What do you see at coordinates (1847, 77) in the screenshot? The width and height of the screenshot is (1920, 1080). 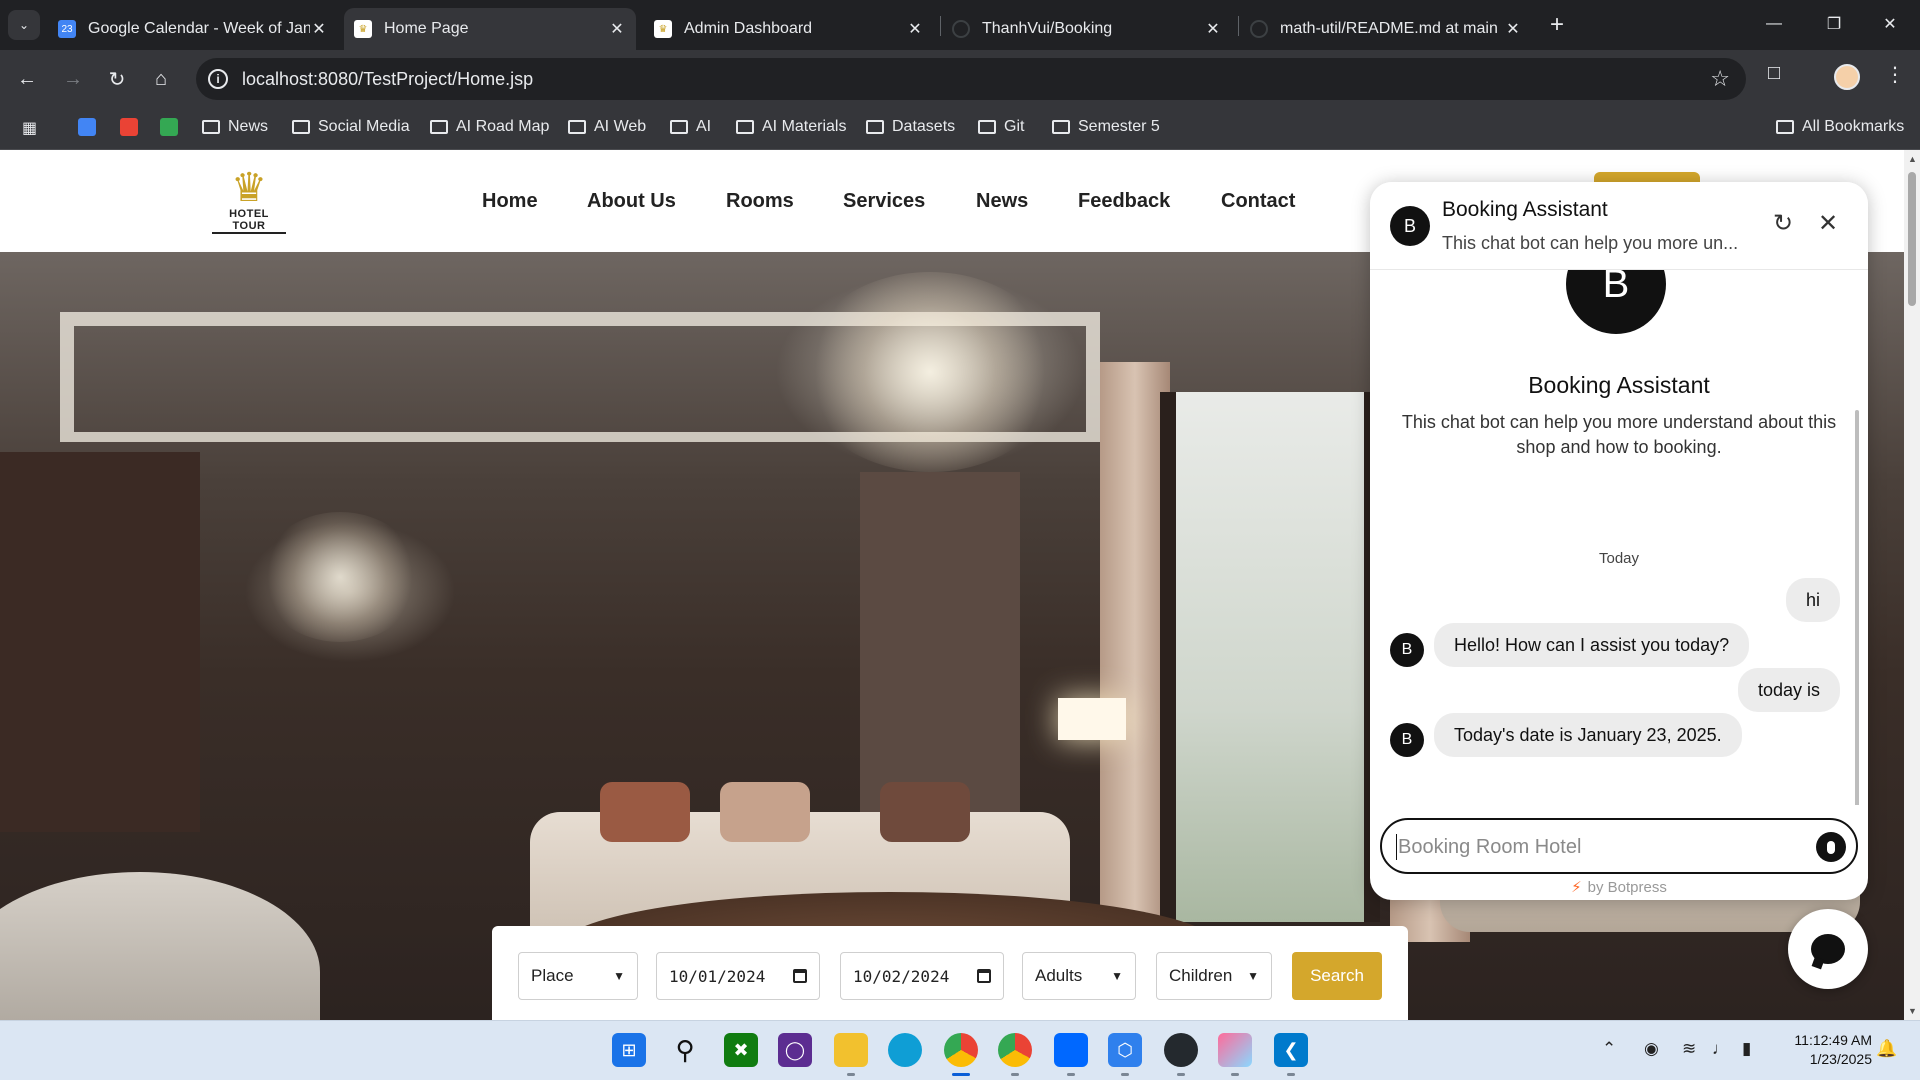 I see `profile-avatar` at bounding box center [1847, 77].